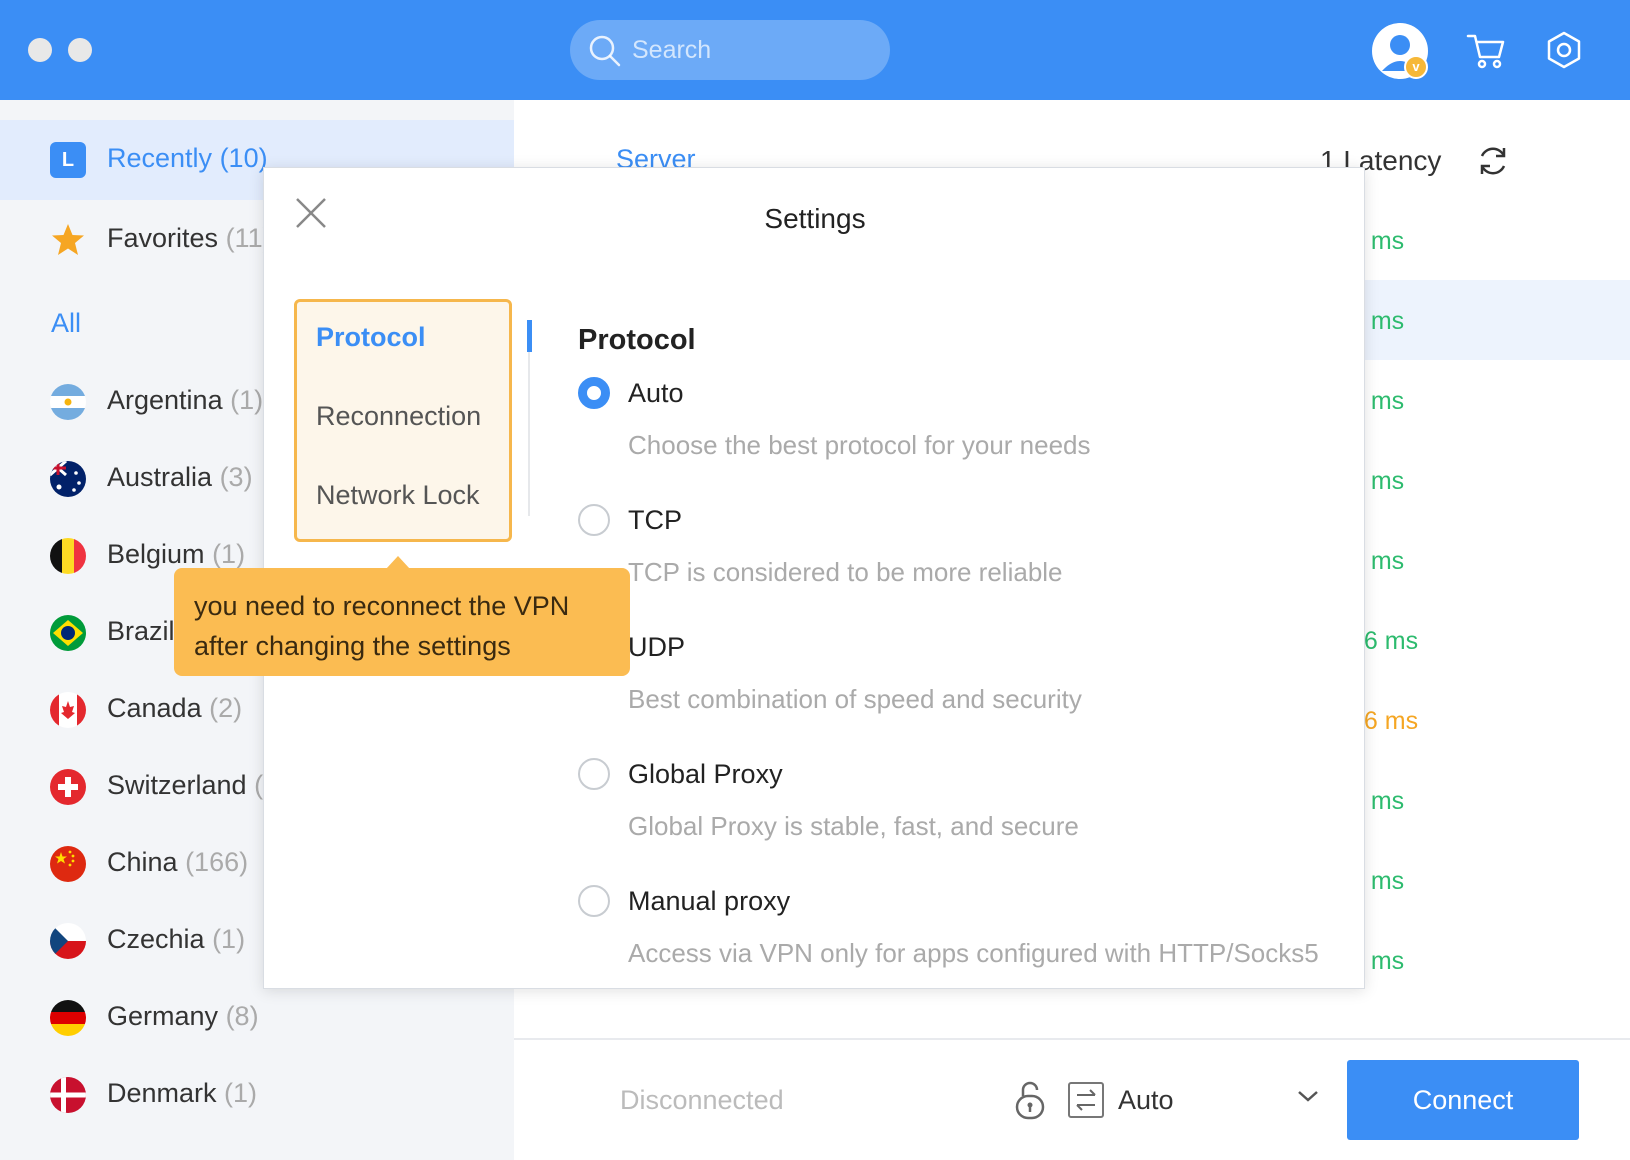 This screenshot has height=1160, width=1630. Describe the element at coordinates (529, 336) in the screenshot. I see `tab-active-indicator` at that location.